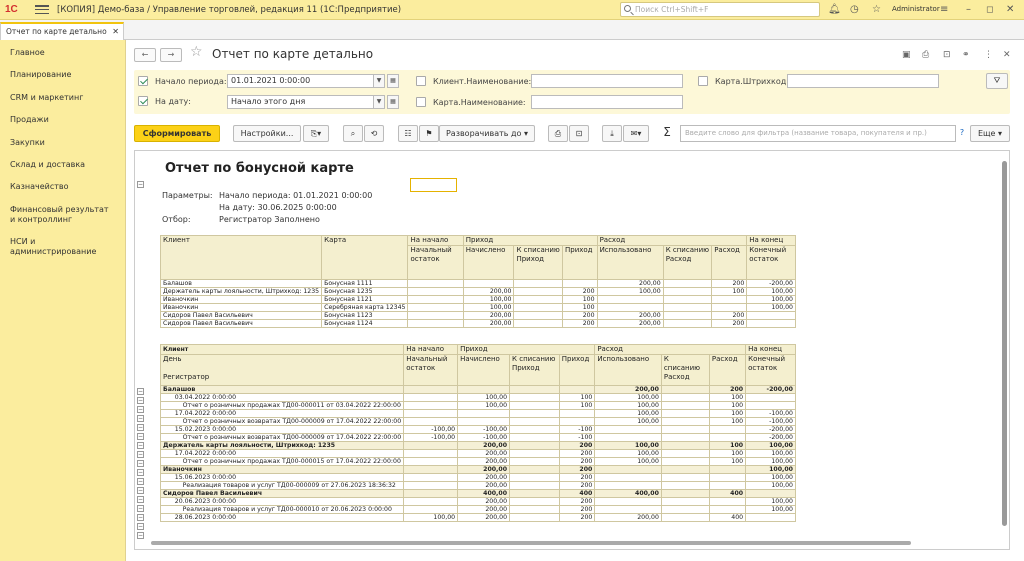  What do you see at coordinates (39, 187) in the screenshot?
I see `sidebar-item-treasury: Казначейство` at bounding box center [39, 187].